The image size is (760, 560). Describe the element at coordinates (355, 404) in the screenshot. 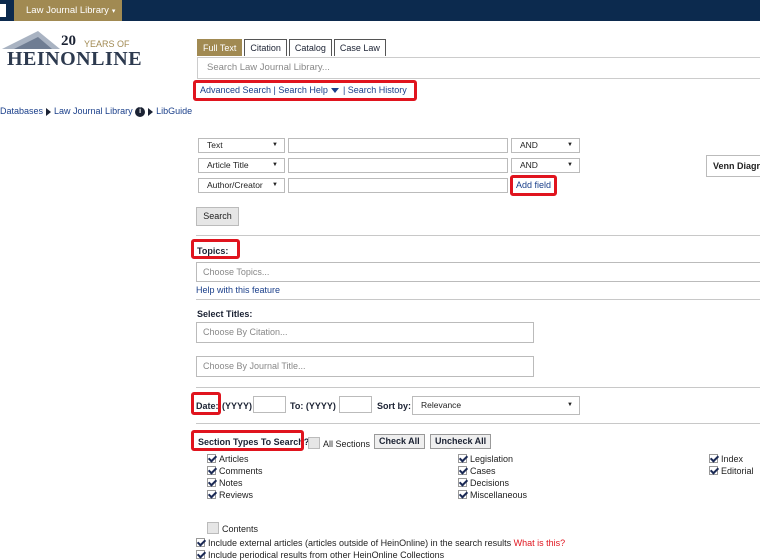

I see `date-to-input` at that location.